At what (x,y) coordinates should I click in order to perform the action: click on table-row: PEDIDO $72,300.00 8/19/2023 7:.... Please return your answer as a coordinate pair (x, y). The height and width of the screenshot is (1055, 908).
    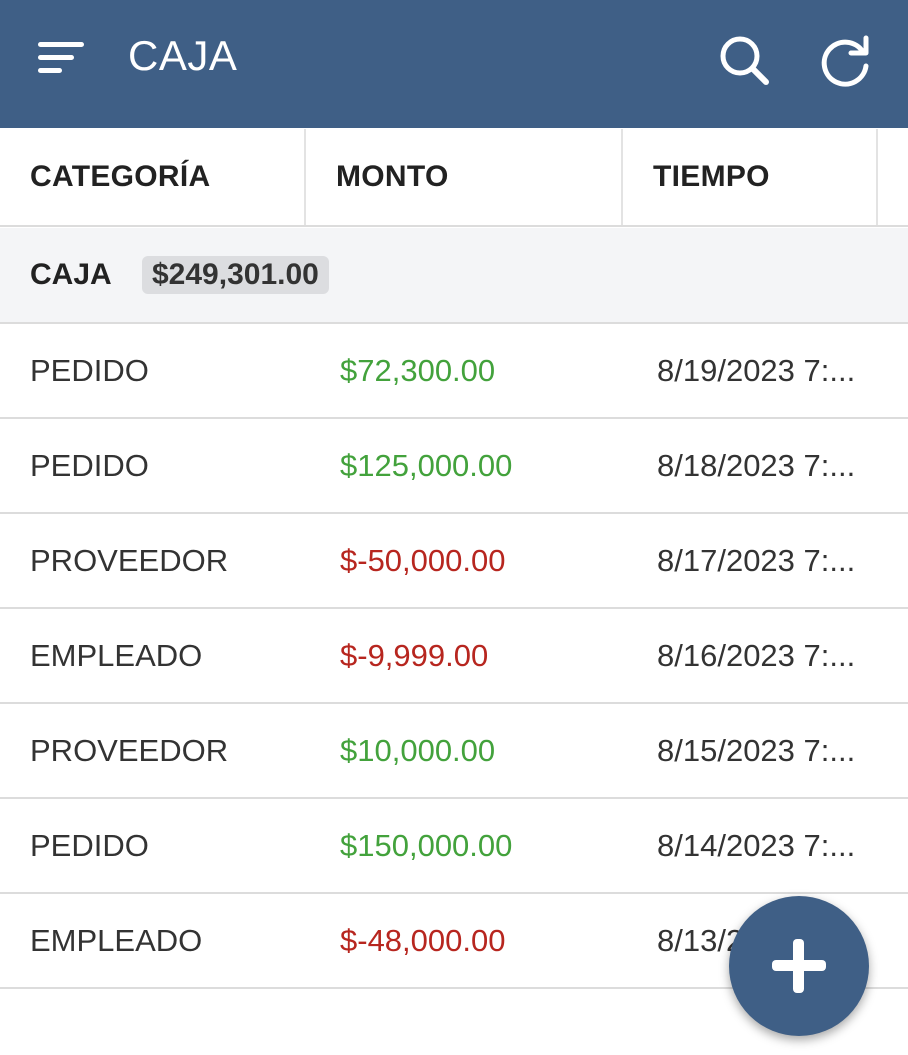
    Looking at the image, I should click on (454, 371).